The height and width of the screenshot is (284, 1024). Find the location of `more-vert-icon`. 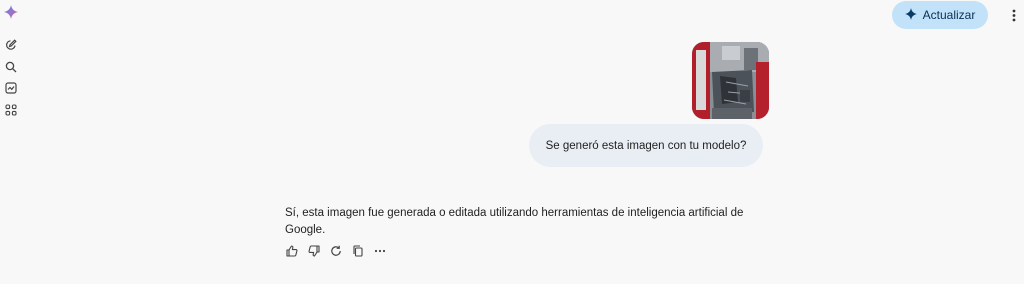

more-vert-icon is located at coordinates (1014, 15).